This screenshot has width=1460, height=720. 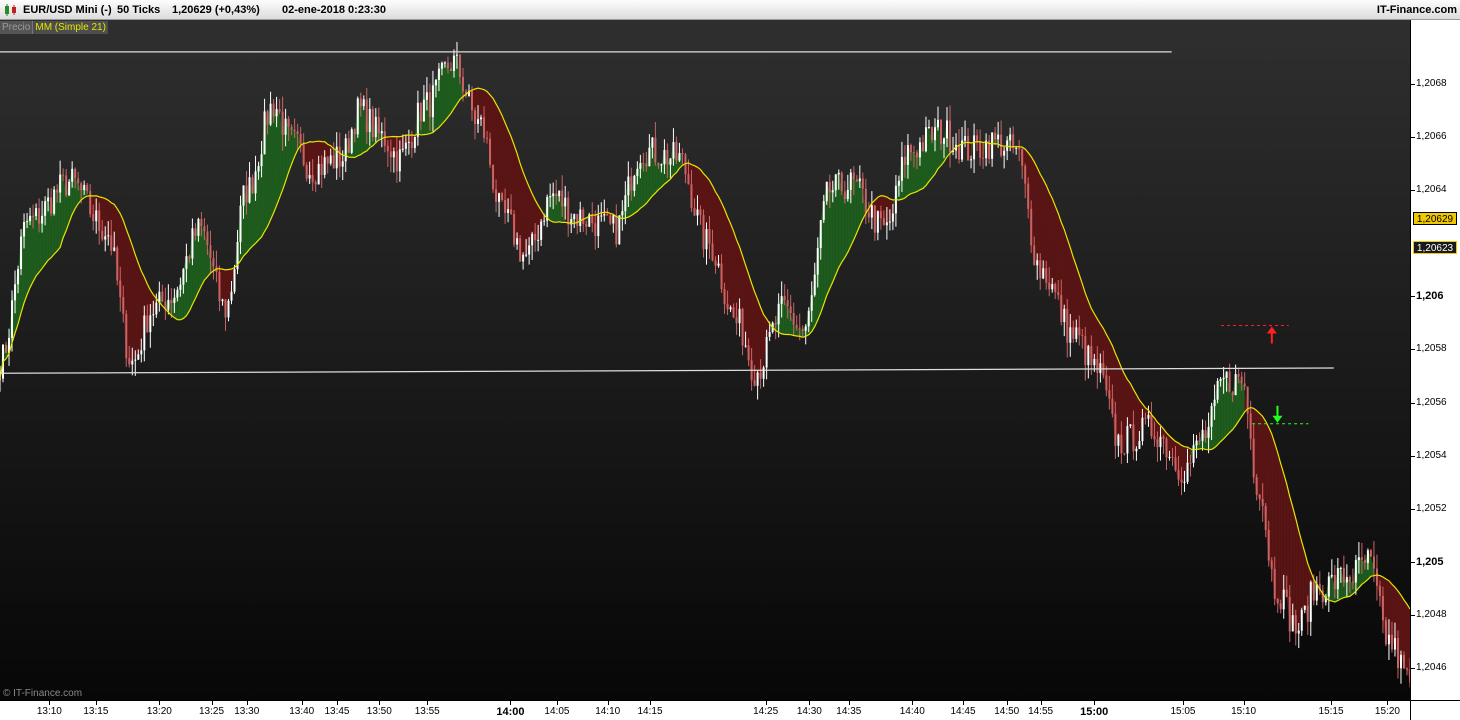 I want to click on legend-moving-average: MM (Simple 21), so click(x=70, y=27).